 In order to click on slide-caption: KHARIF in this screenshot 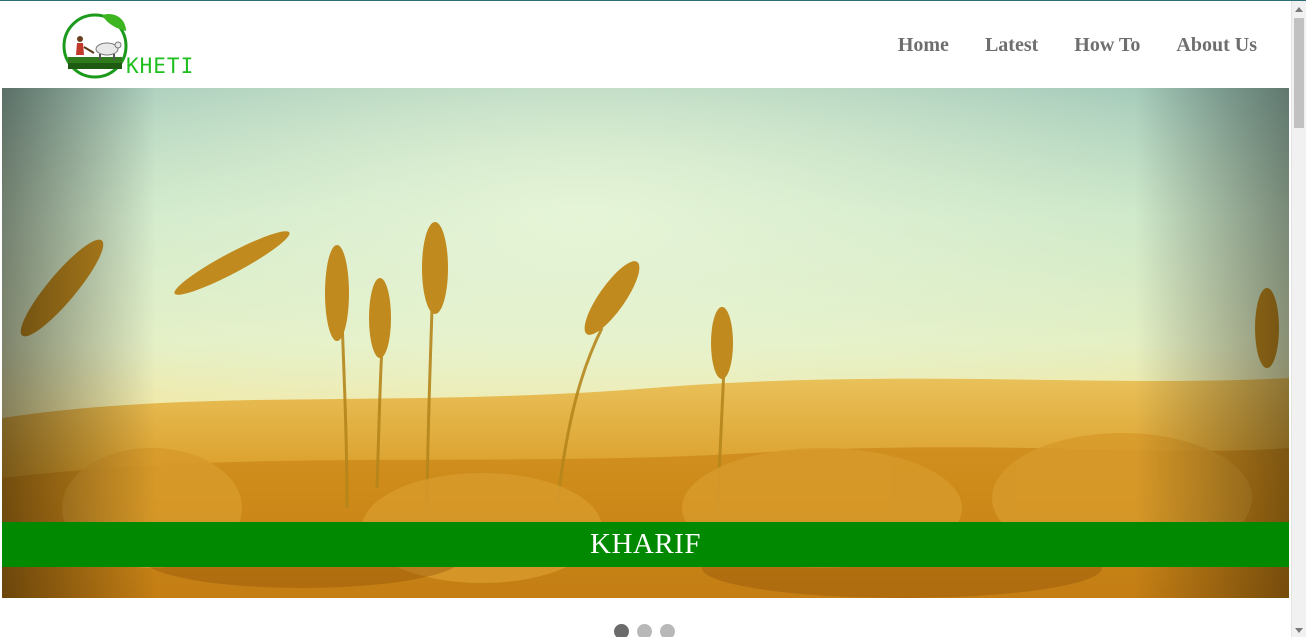, I will do `click(645, 544)`.